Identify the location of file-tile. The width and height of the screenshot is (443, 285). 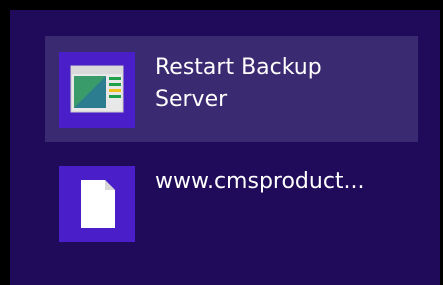
(97, 204).